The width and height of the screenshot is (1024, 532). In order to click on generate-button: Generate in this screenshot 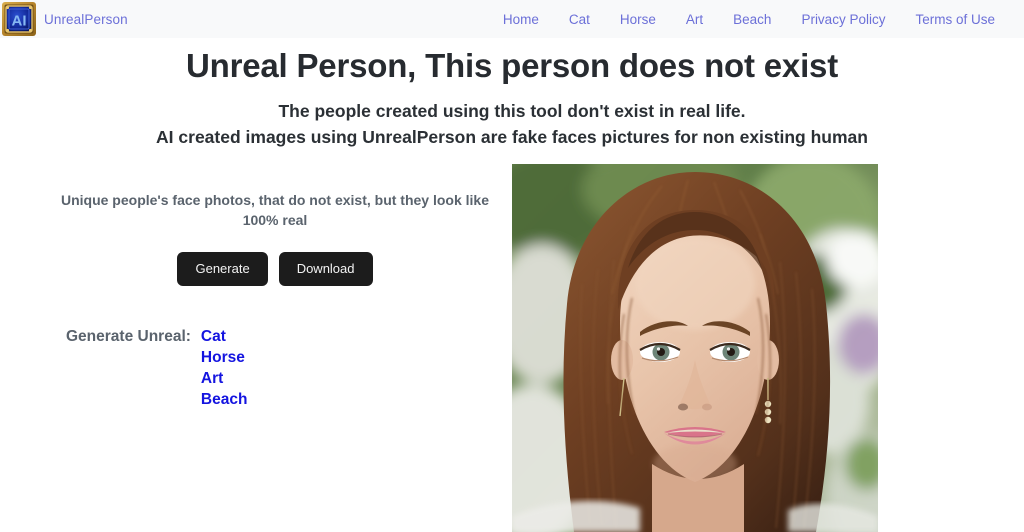, I will do `click(222, 269)`.